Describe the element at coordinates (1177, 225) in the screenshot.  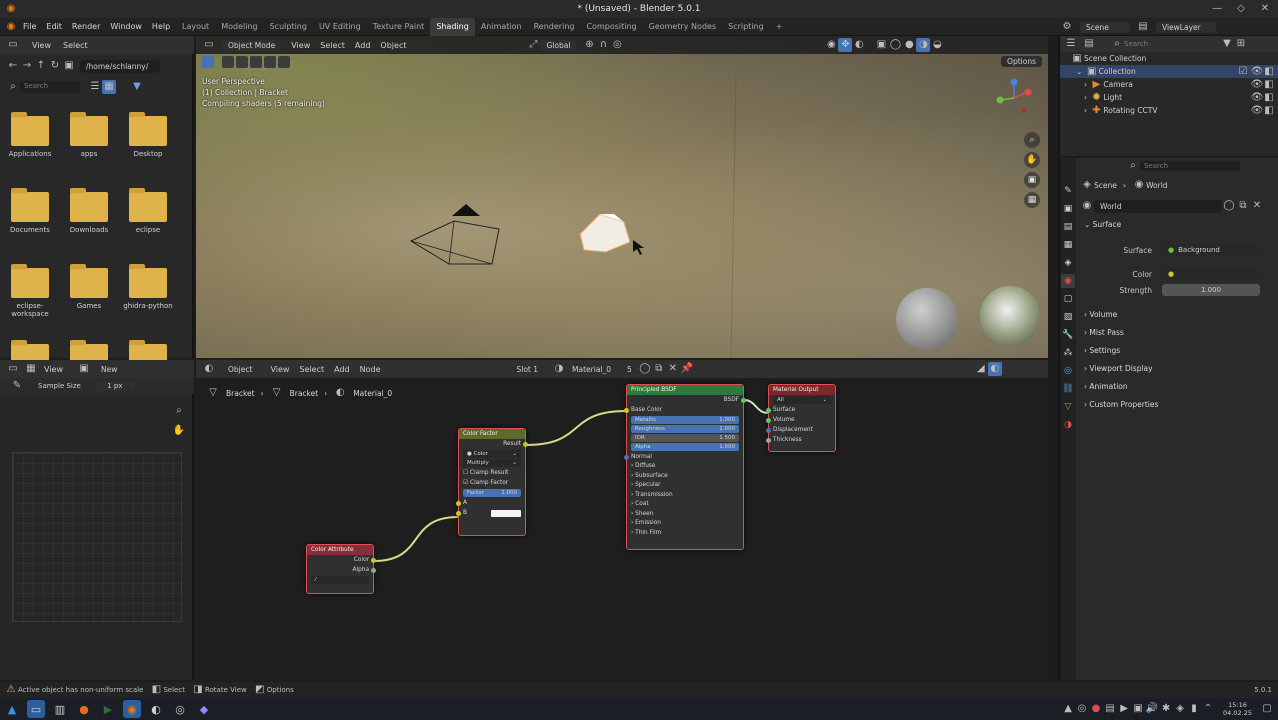
I see `surface-panel-header: ⌄ Surface` at that location.